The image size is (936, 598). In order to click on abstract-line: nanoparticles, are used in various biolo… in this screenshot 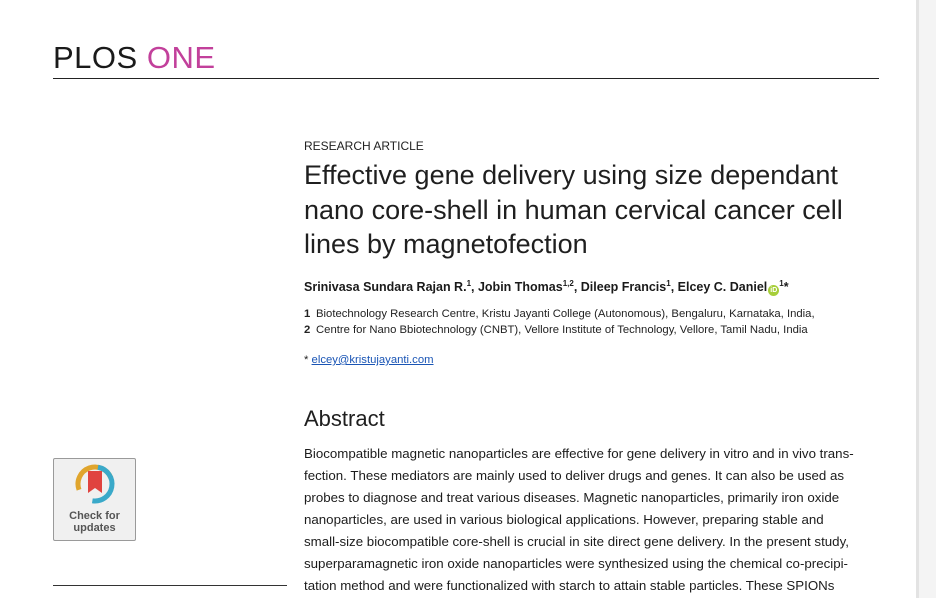, I will do `click(564, 519)`.